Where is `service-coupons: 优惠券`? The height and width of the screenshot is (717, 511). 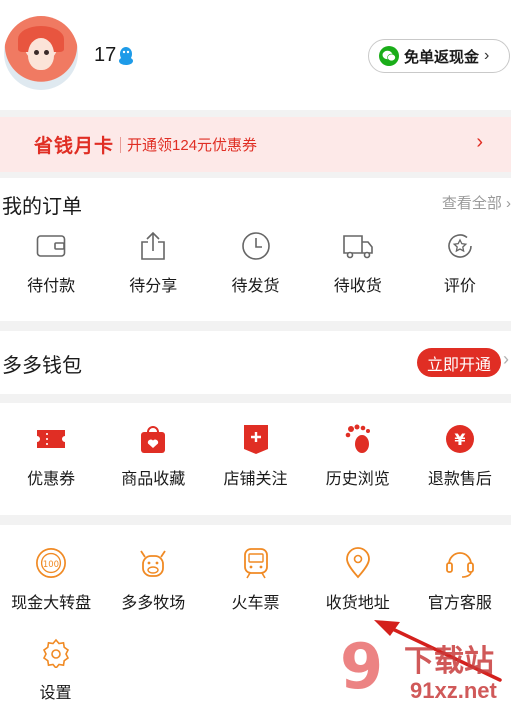
service-coupons: 优惠券 is located at coordinates (51, 456).